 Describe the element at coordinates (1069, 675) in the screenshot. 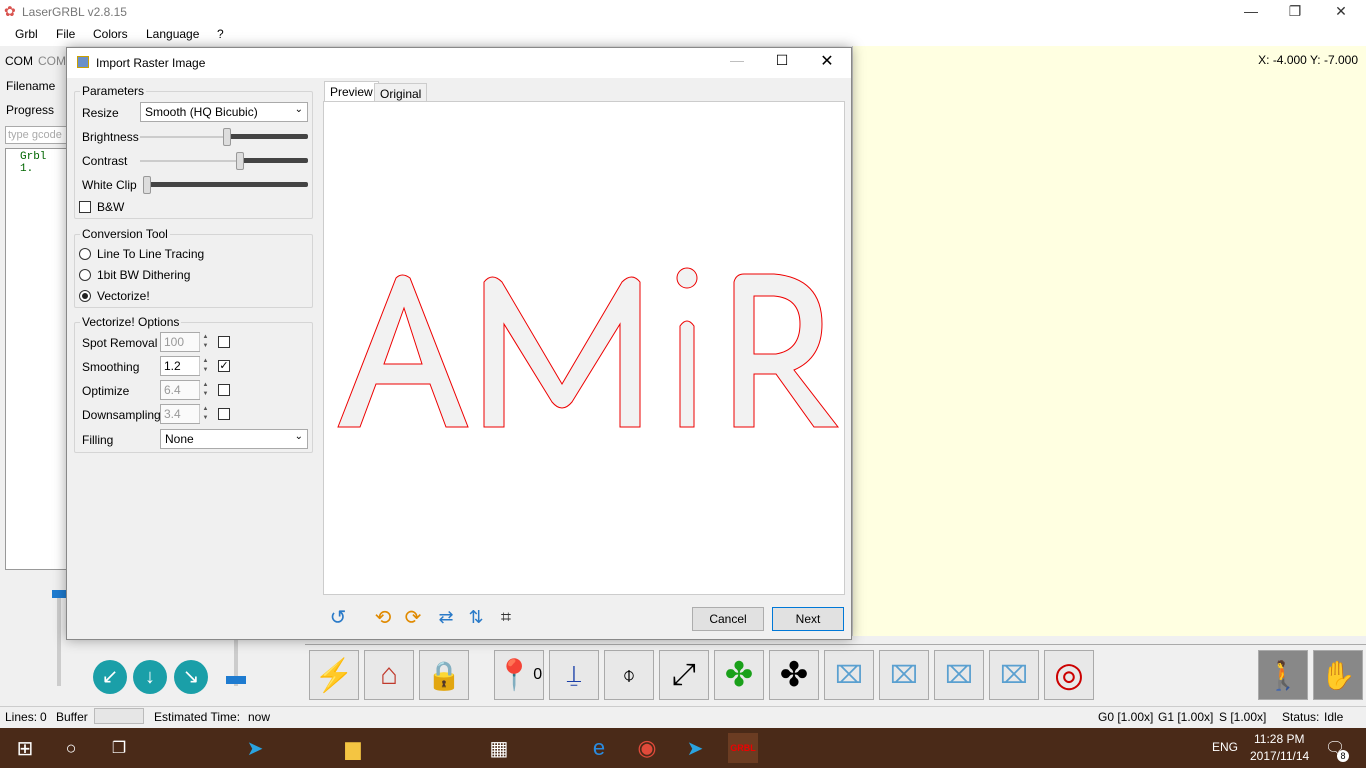

I see `frame-button: ◎` at that location.